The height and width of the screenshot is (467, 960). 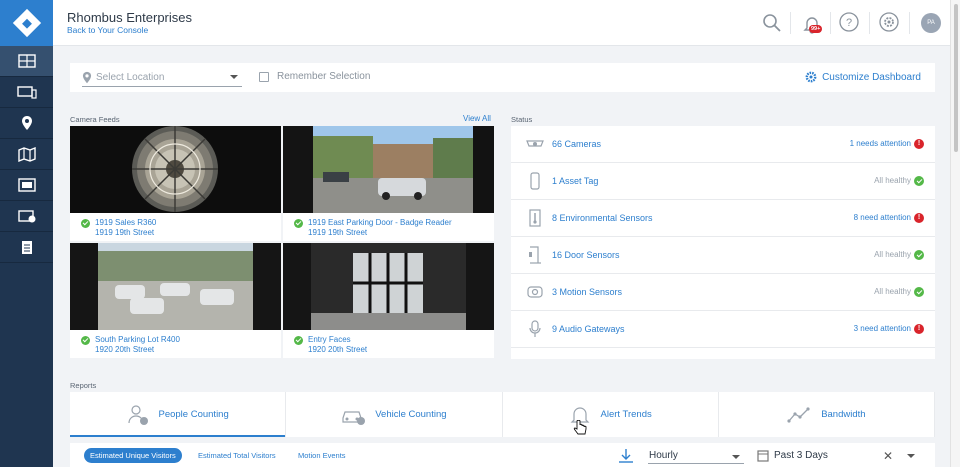 What do you see at coordinates (87, 77) in the screenshot?
I see `location-pin-icon` at bounding box center [87, 77].